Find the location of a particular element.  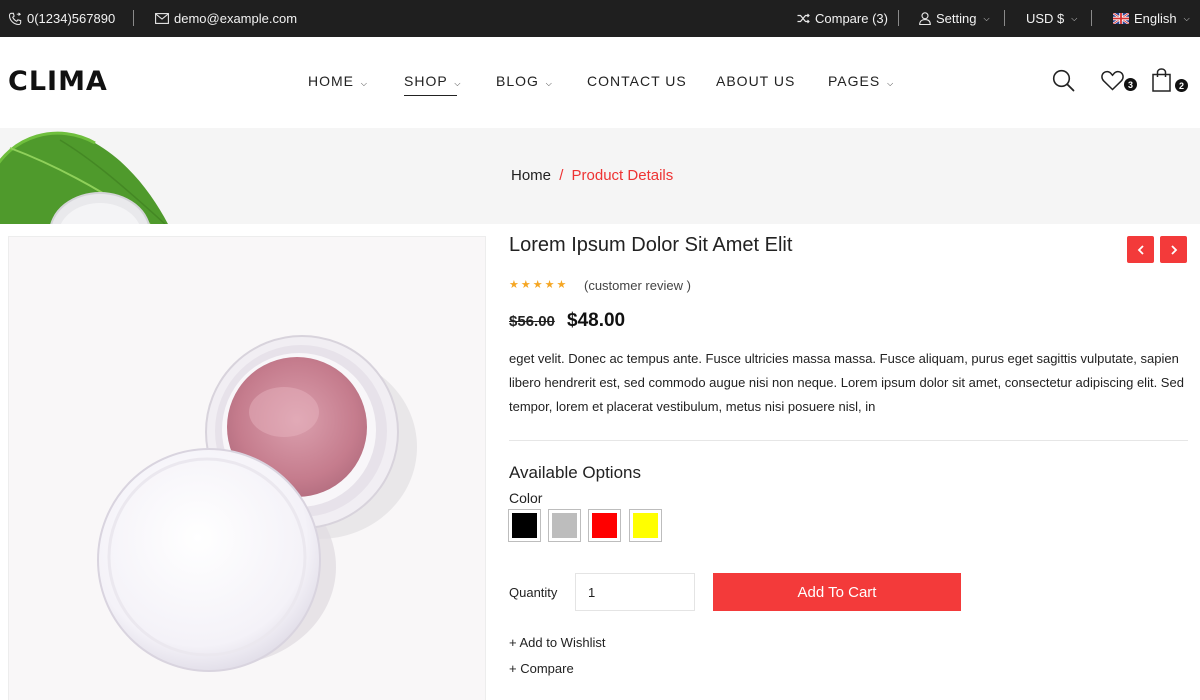

compare-label: Compare (3) is located at coordinates (851, 18).